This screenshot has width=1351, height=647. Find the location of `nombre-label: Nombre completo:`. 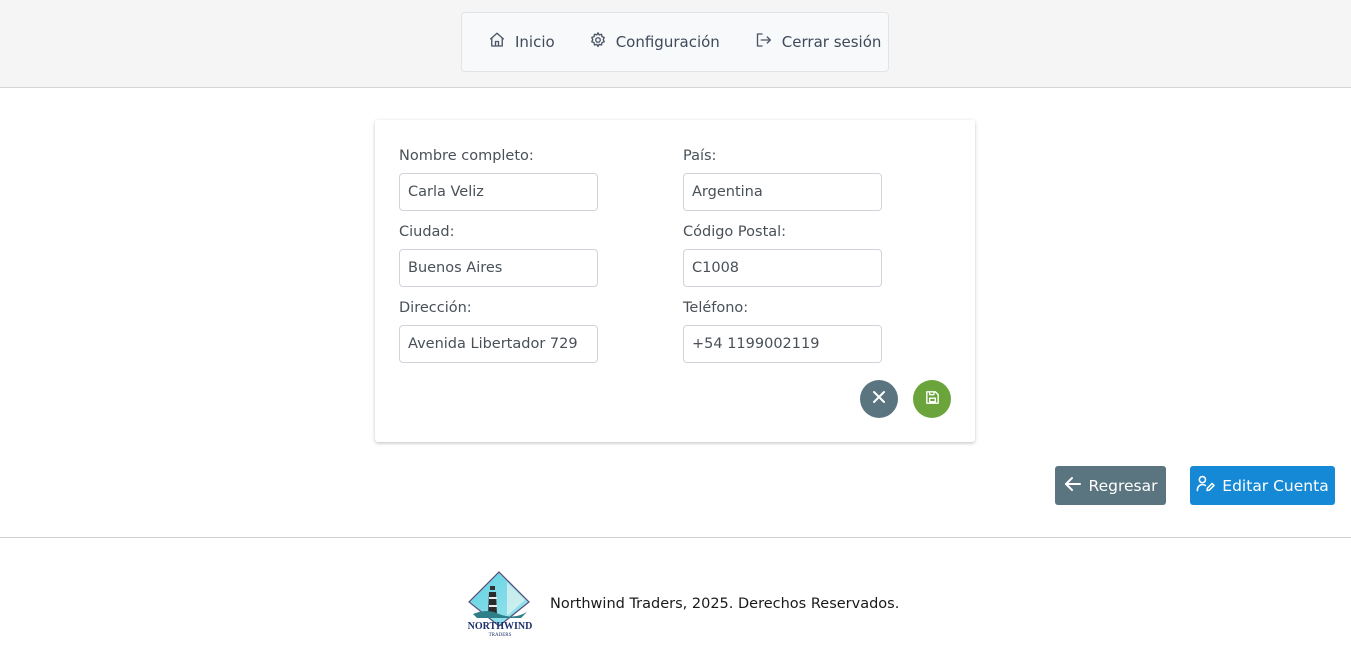

nombre-label: Nombre completo: is located at coordinates (466, 156).